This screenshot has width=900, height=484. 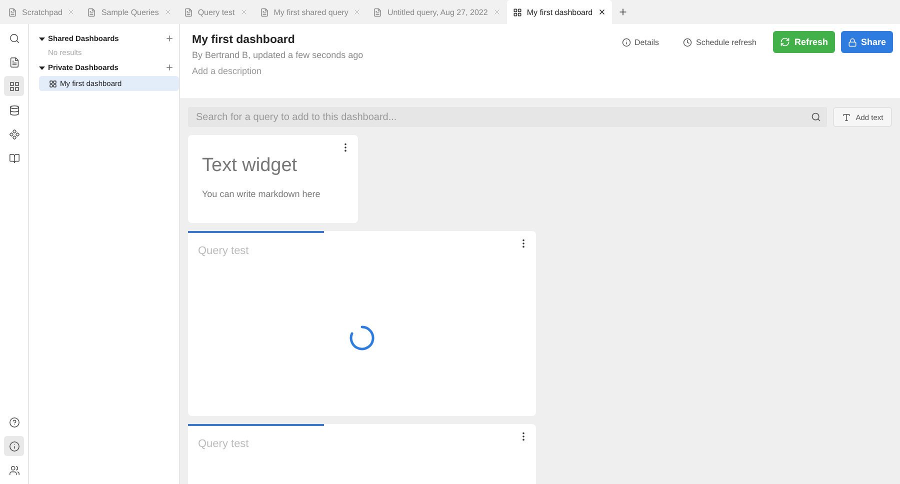 I want to click on schedule-button: Schedule refresh, so click(x=720, y=42).